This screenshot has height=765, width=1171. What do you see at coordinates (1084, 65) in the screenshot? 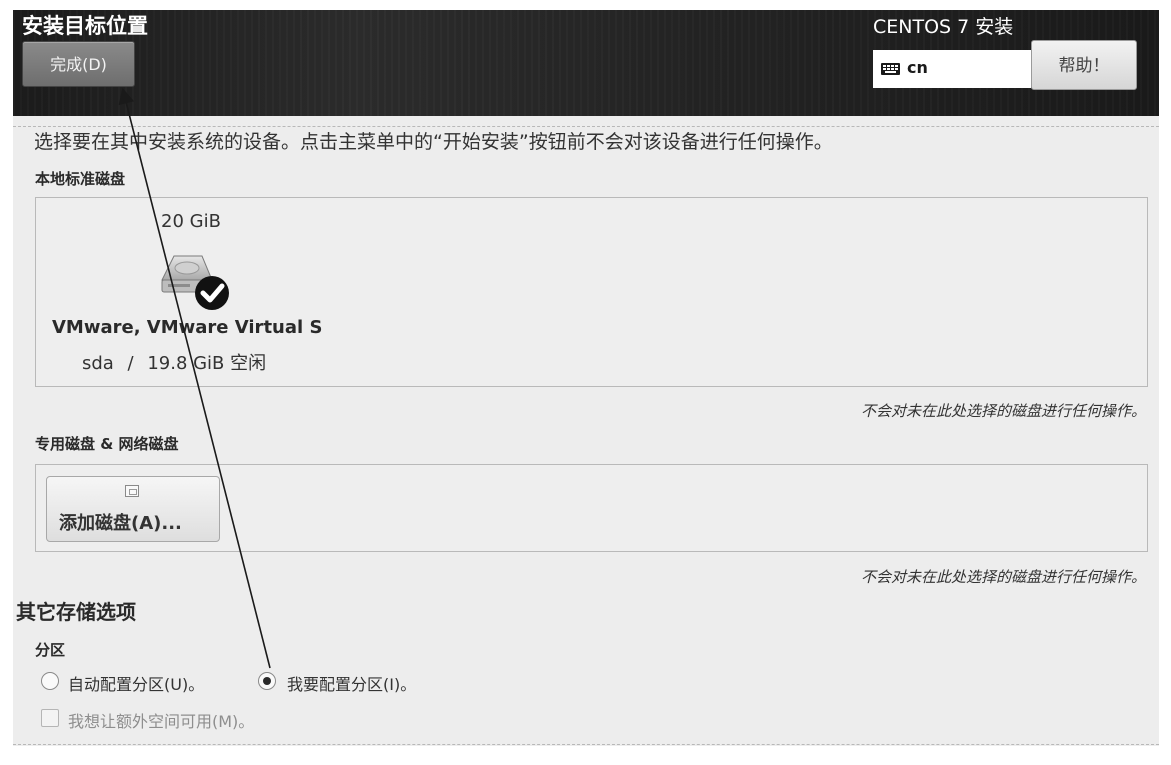
I see `help-button: 帮助！` at bounding box center [1084, 65].